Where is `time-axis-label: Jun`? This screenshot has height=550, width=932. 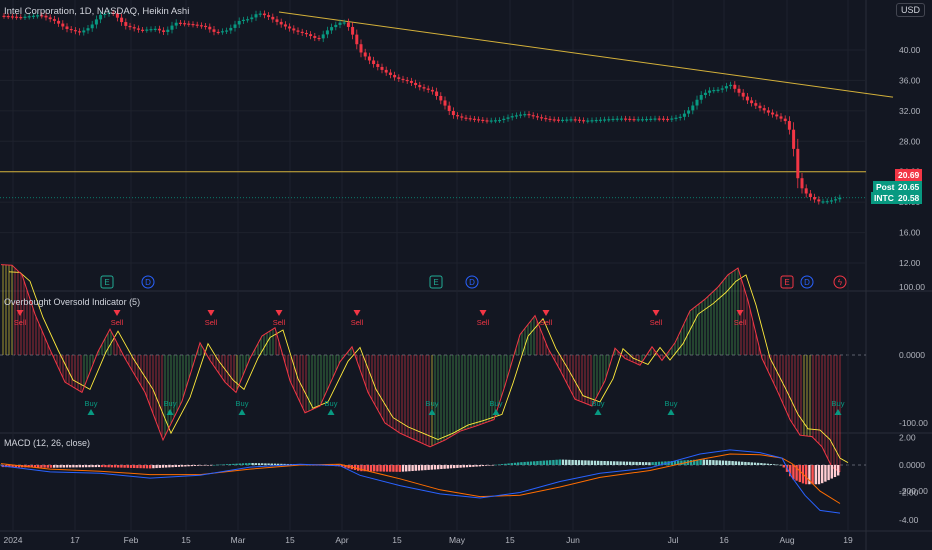 time-axis-label: Jun is located at coordinates (573, 540).